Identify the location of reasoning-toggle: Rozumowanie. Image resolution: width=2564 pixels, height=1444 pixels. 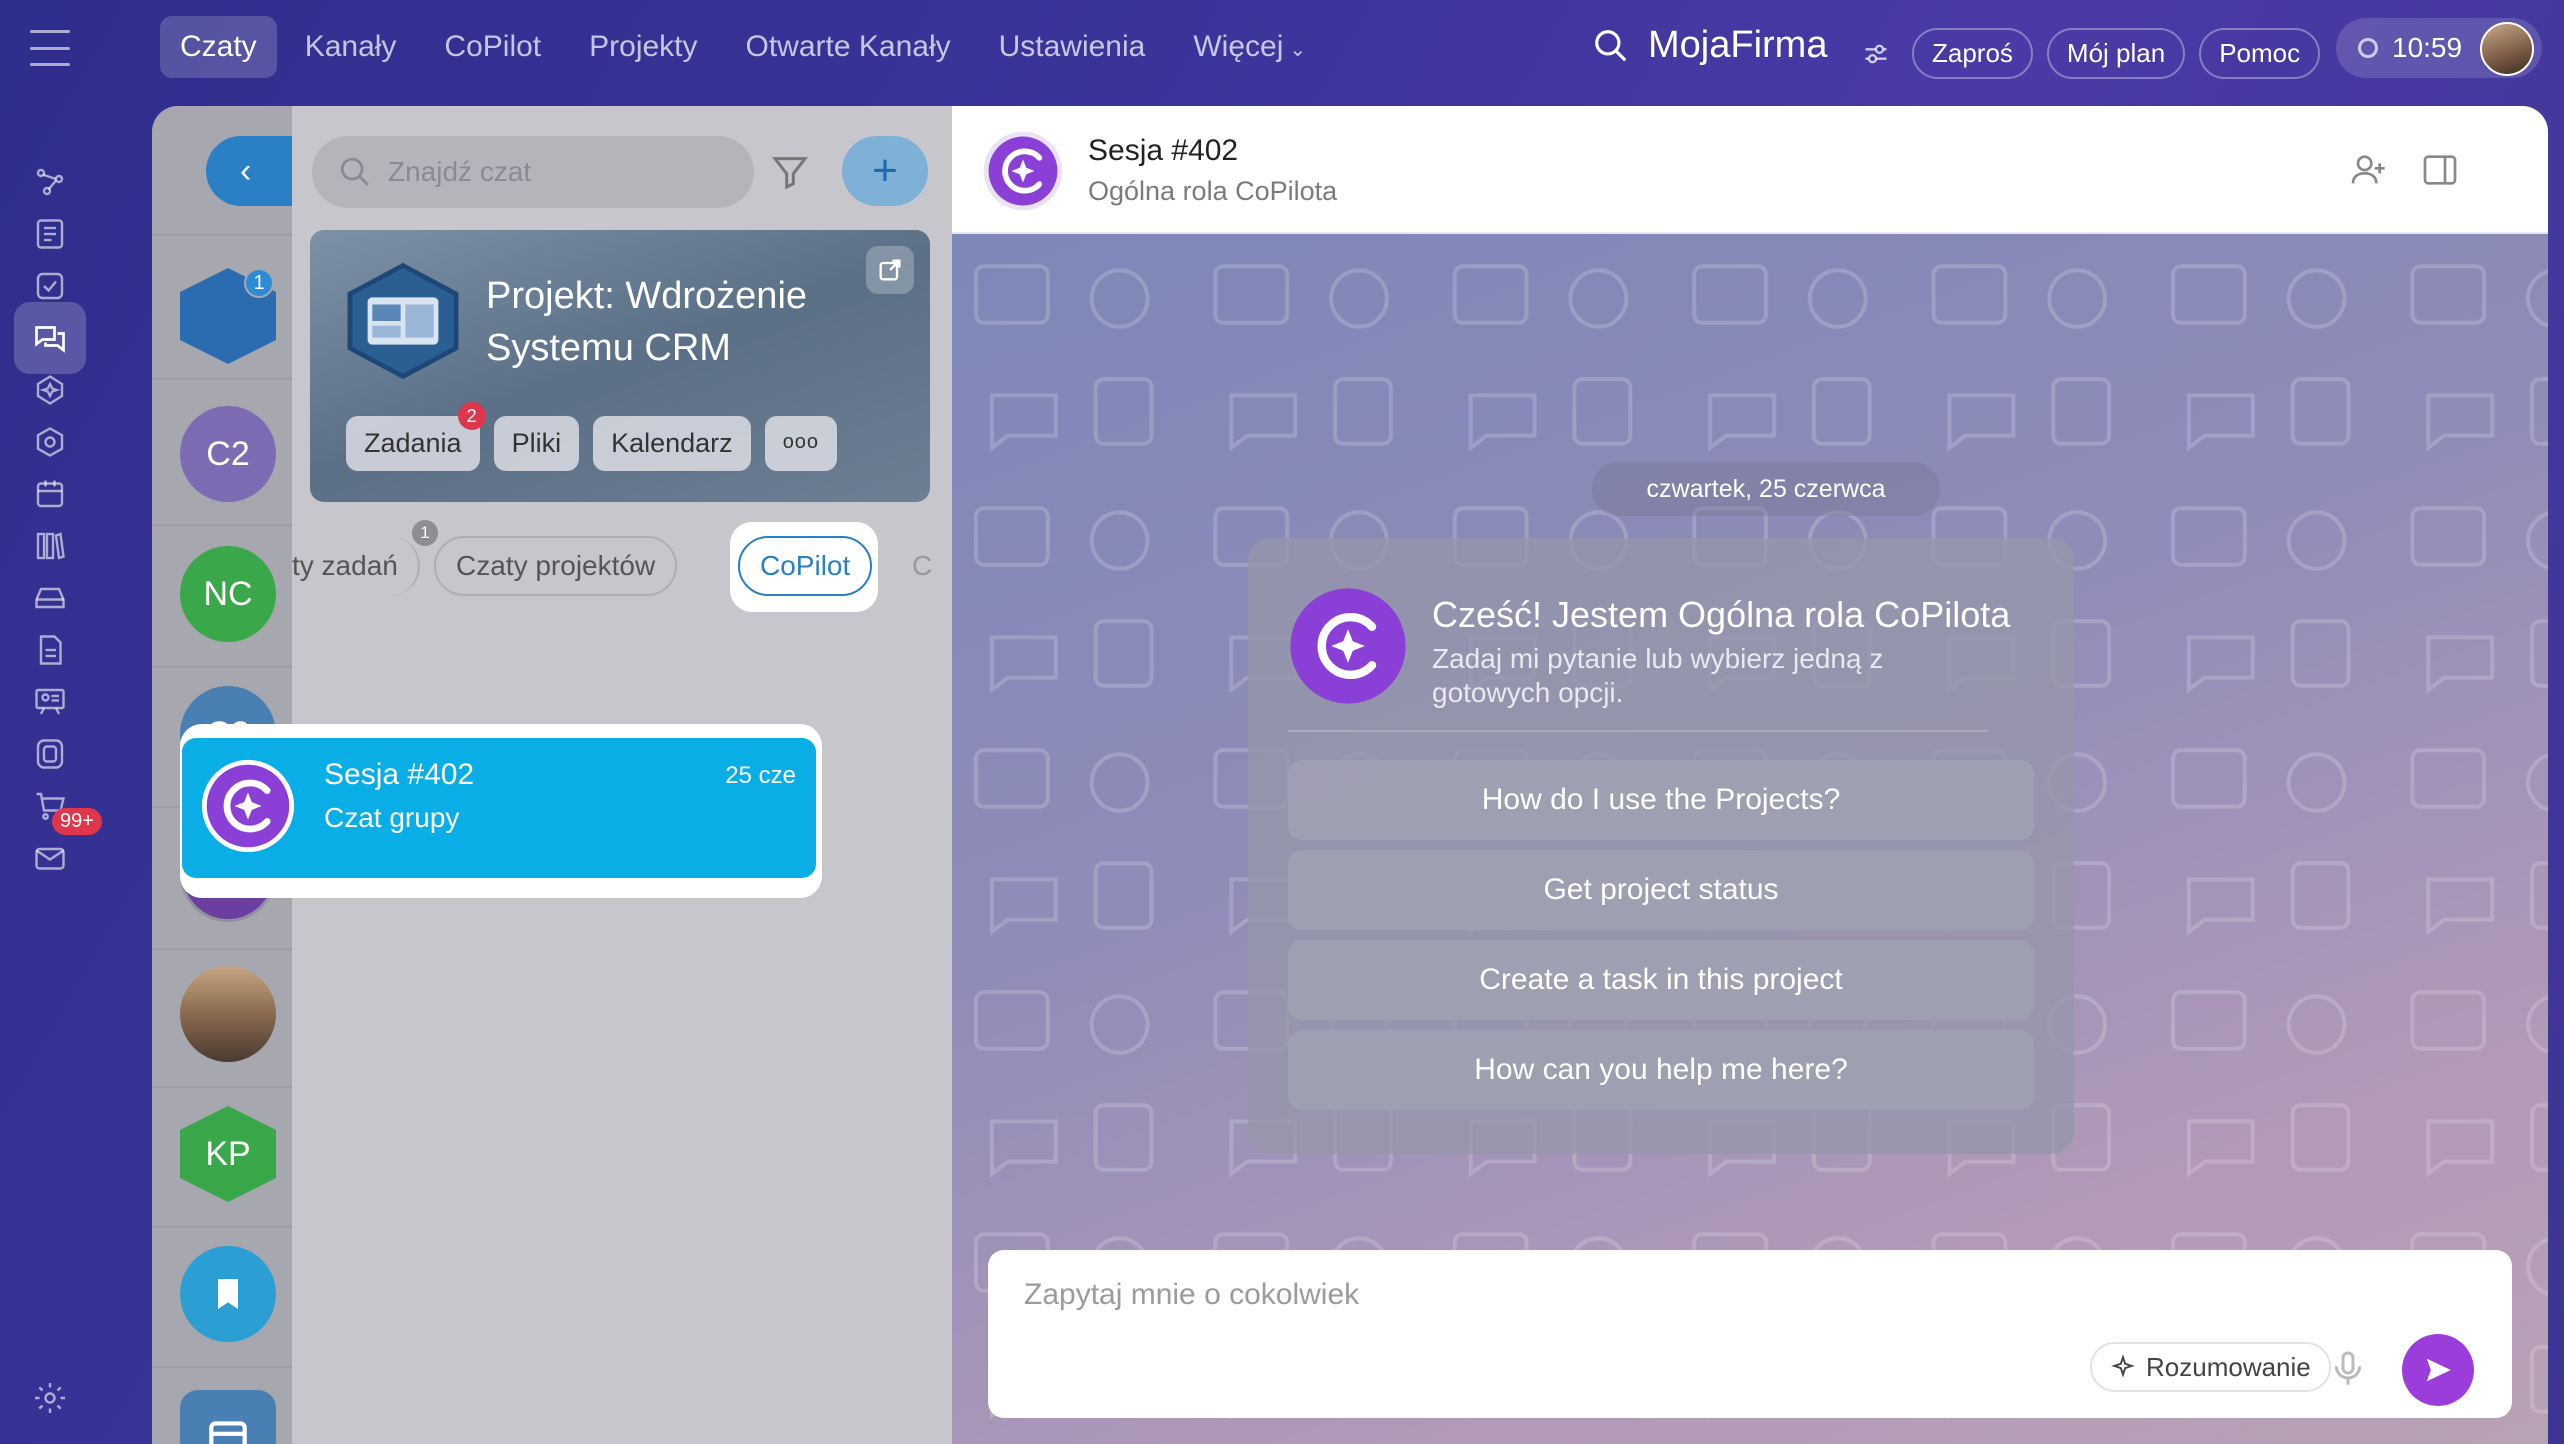
(2210, 1367).